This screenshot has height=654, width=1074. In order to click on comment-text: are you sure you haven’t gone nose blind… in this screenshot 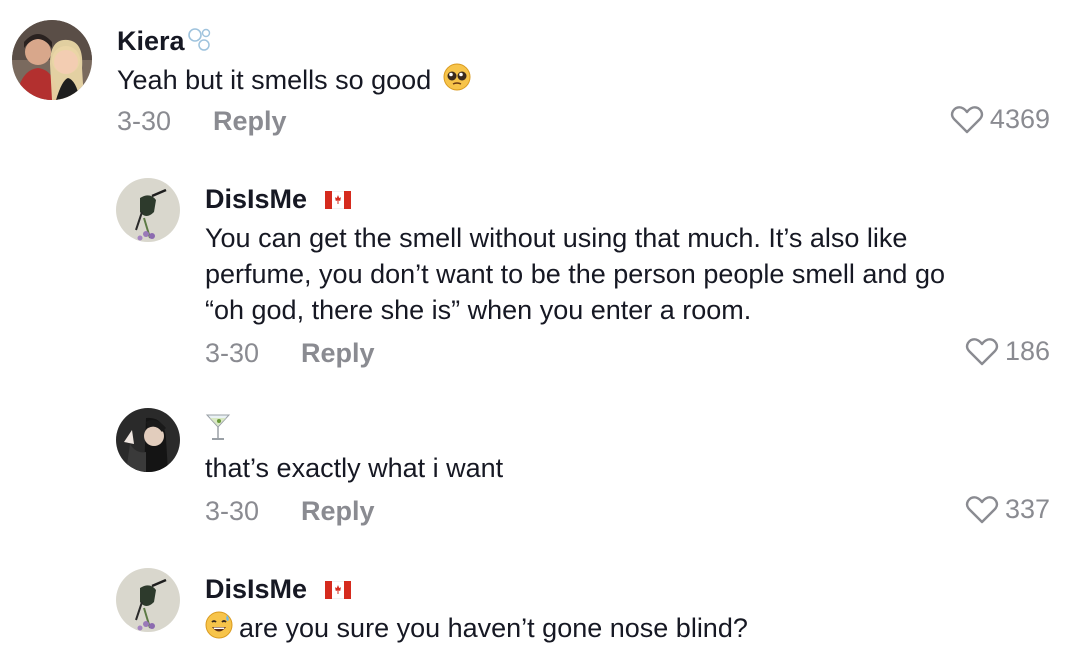, I will do `click(476, 629)`.